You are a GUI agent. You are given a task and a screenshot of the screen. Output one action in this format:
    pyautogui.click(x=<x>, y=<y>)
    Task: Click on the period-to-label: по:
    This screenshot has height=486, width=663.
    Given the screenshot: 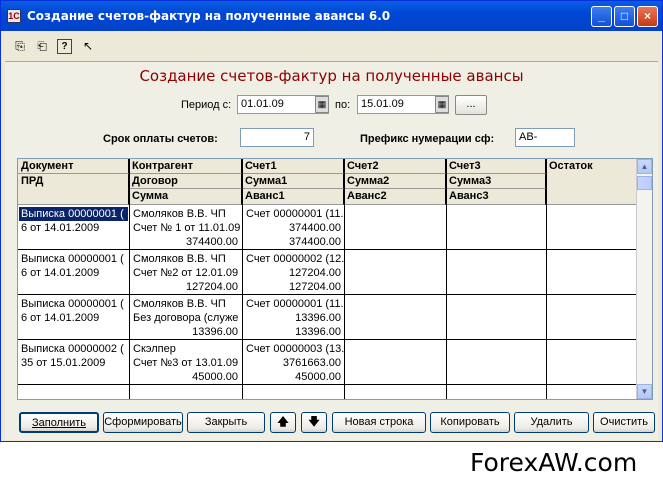 What is the action you would take?
    pyautogui.click(x=343, y=105)
    